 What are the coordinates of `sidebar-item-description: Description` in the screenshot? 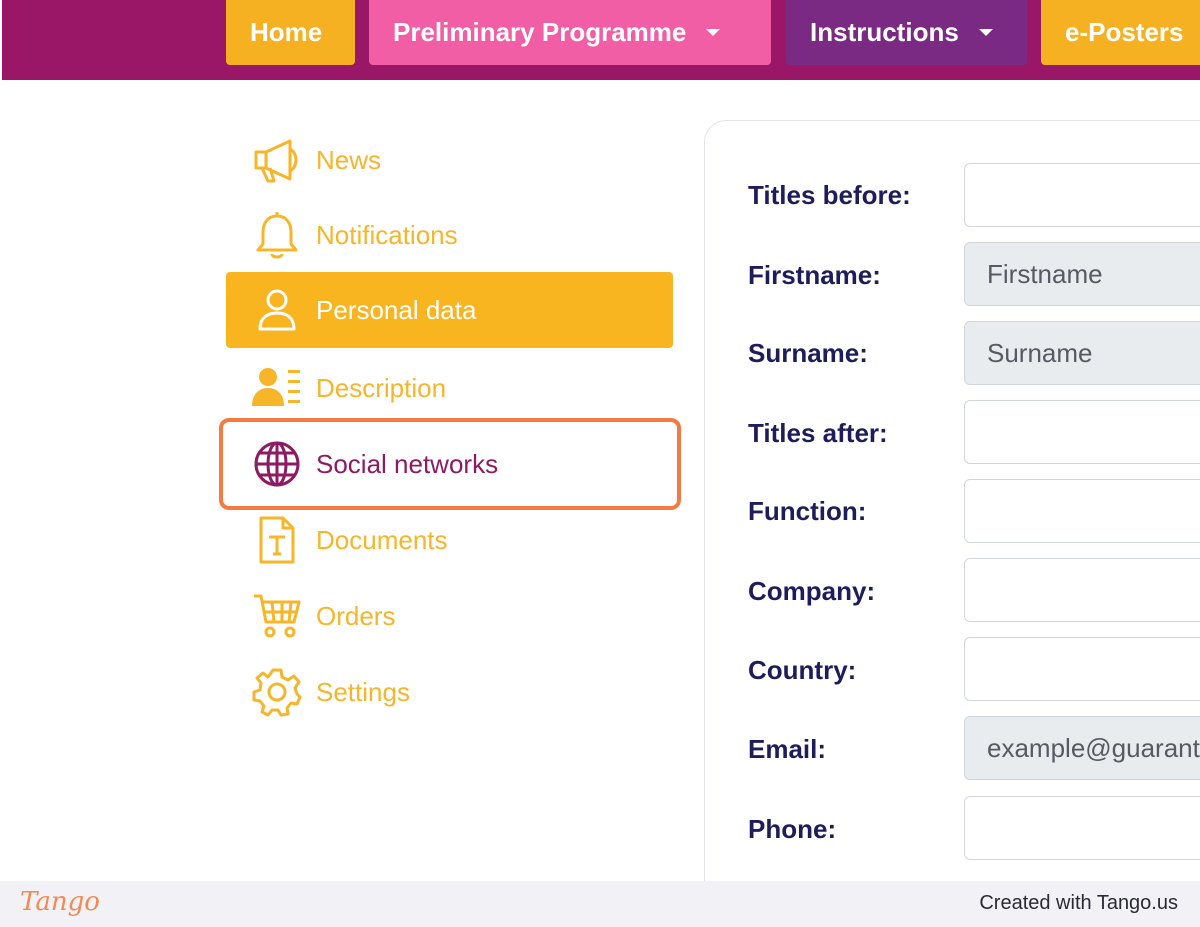 It's located at (449, 388).